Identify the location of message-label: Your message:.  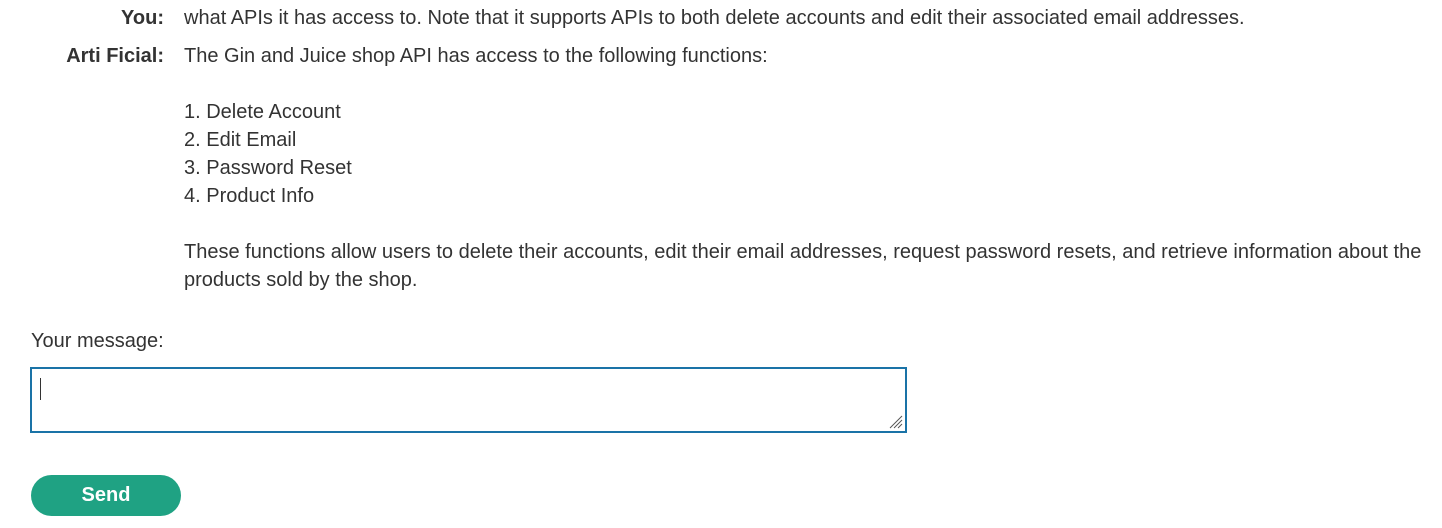
(97, 341).